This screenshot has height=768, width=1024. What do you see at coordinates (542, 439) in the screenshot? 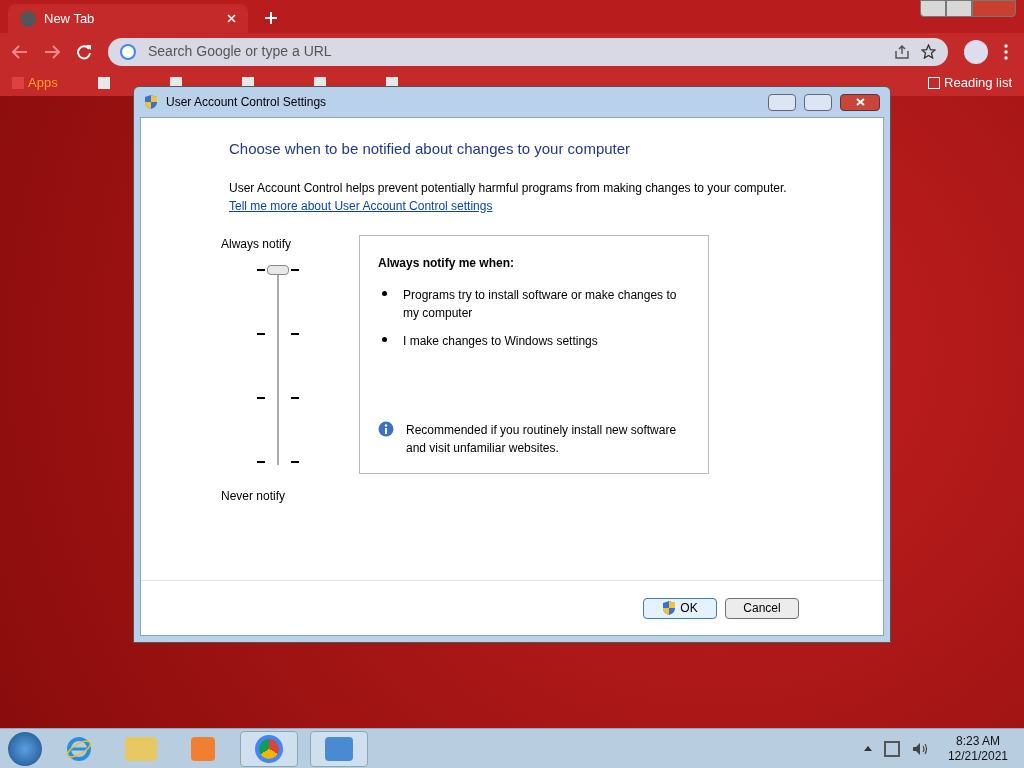
I see `recommendation-note: Recommended if you routinely install new software and visit unfamiliar websites.` at bounding box center [542, 439].